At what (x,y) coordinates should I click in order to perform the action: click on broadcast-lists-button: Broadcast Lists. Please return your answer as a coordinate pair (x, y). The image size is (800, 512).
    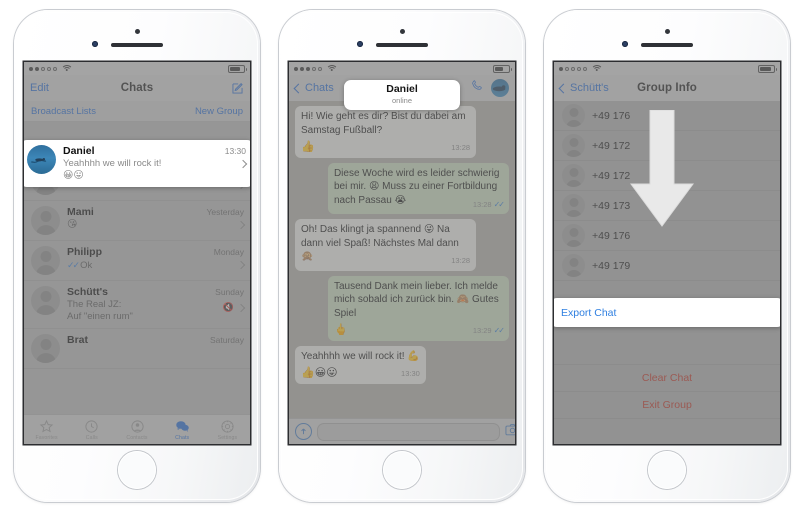
    Looking at the image, I should click on (63, 111).